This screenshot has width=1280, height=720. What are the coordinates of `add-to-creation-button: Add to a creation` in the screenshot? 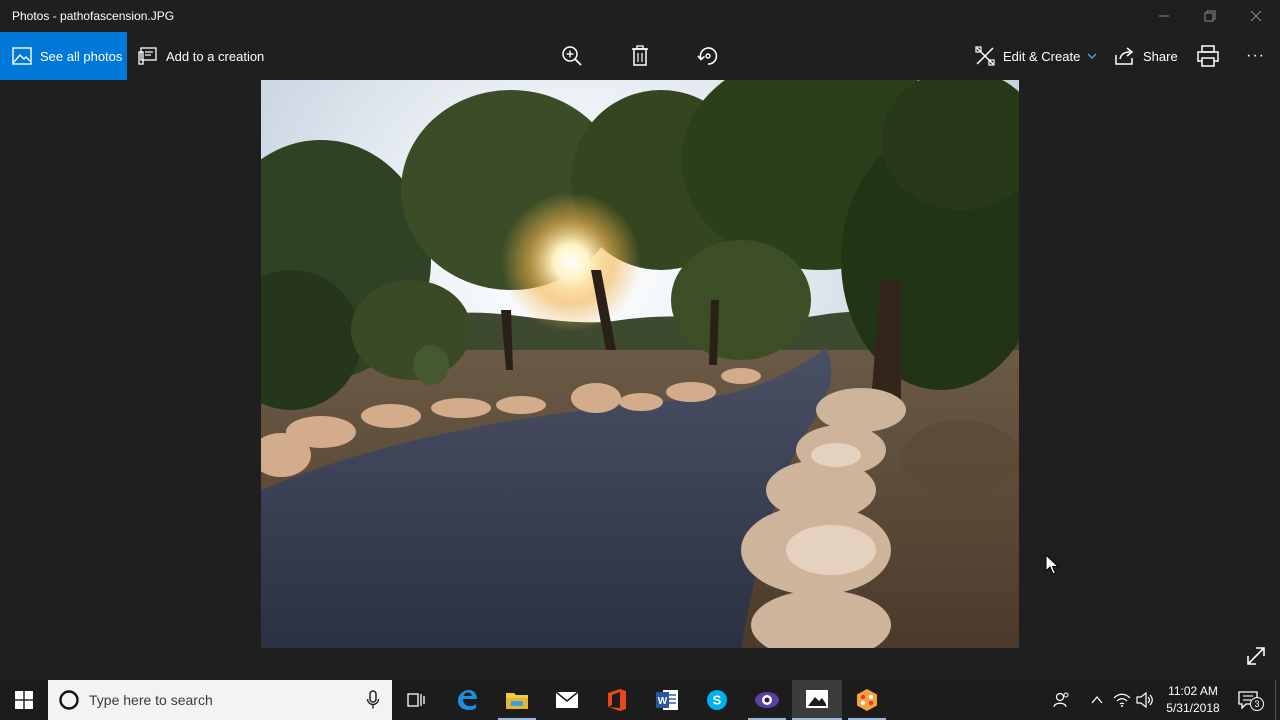 It's located at (201, 56).